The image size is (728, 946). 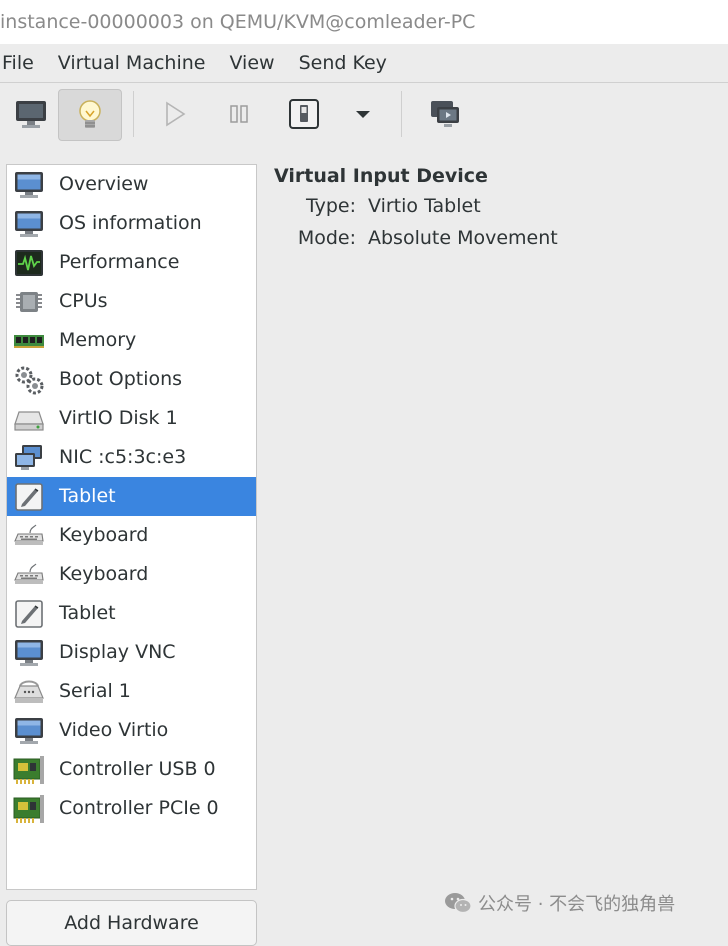 What do you see at coordinates (114, 730) in the screenshot?
I see `sidebar-item-label: Video Virtio` at bounding box center [114, 730].